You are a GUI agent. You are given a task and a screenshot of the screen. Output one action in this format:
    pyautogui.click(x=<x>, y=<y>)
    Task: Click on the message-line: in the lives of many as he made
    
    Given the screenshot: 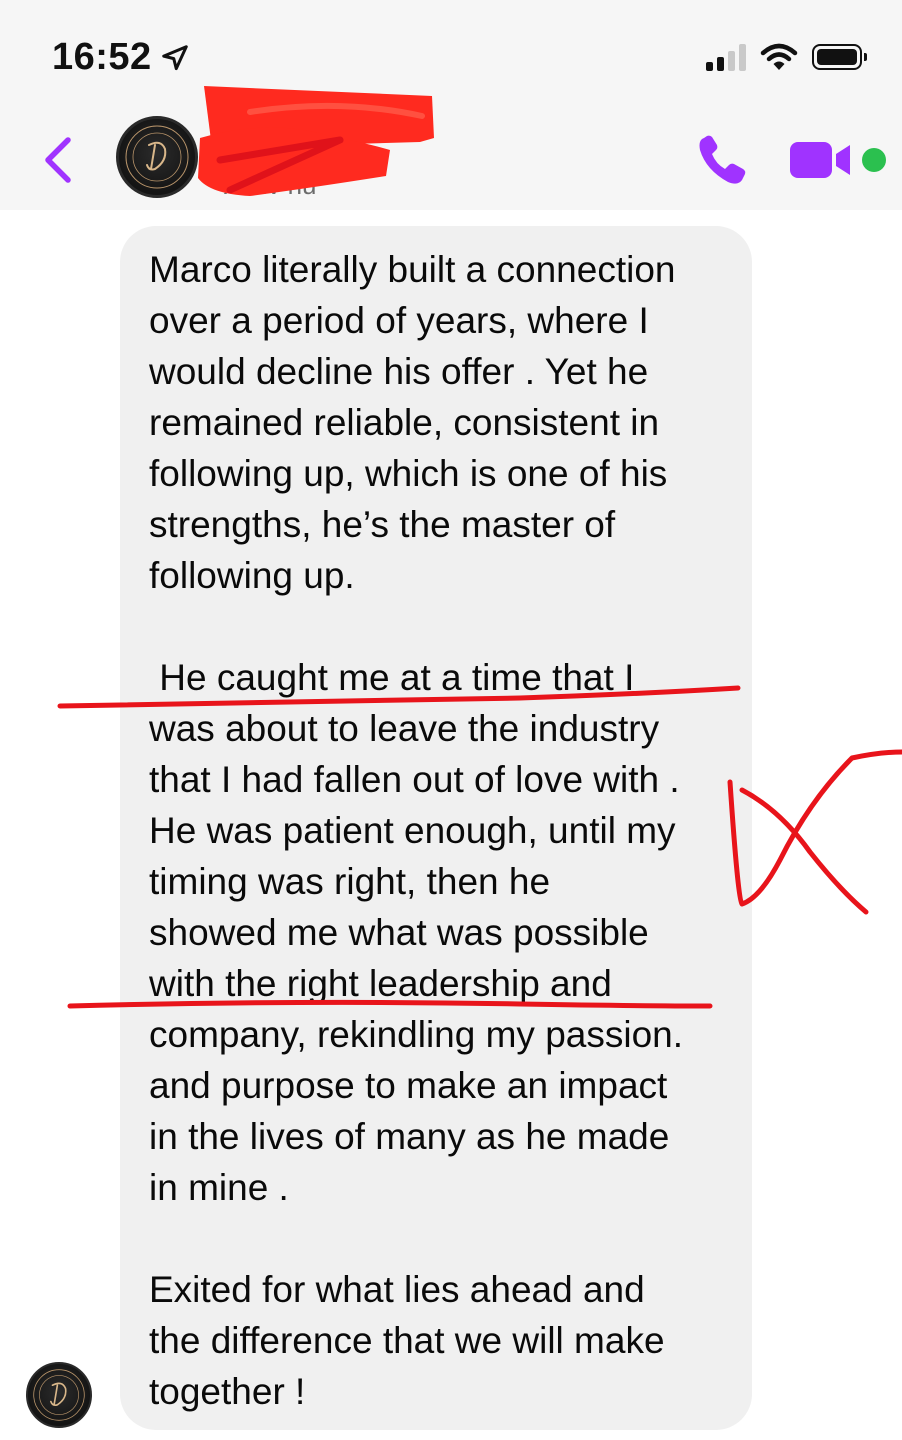 What is the action you would take?
    pyautogui.click(x=409, y=1136)
    